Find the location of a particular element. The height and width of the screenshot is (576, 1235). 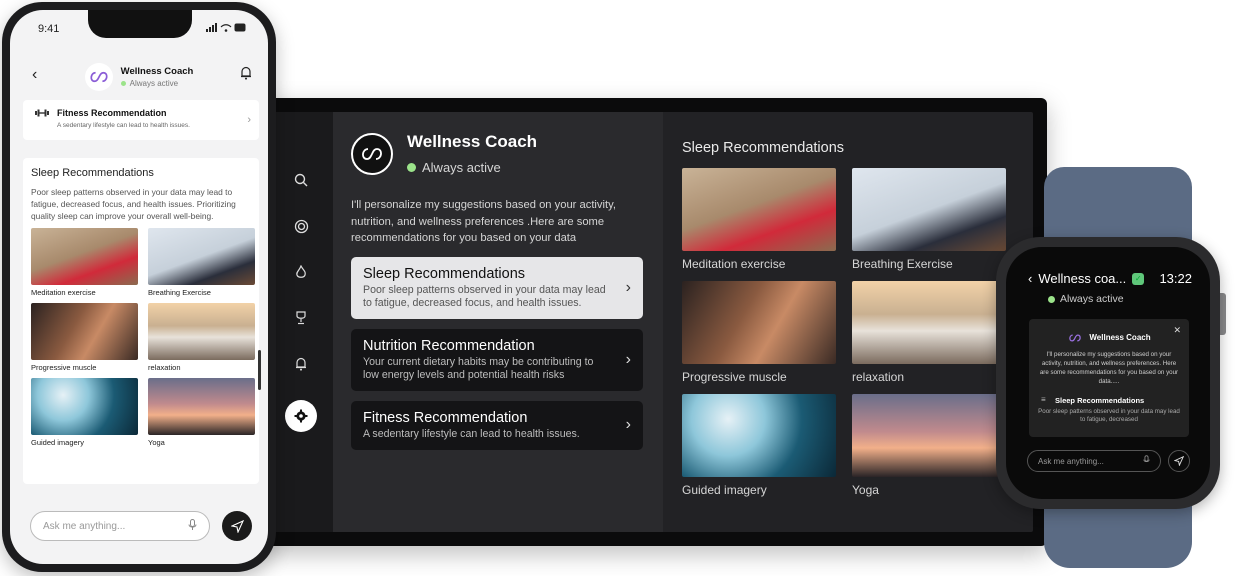

coach-identity: Wellness Coach Always active is located at coordinates (139, 77).